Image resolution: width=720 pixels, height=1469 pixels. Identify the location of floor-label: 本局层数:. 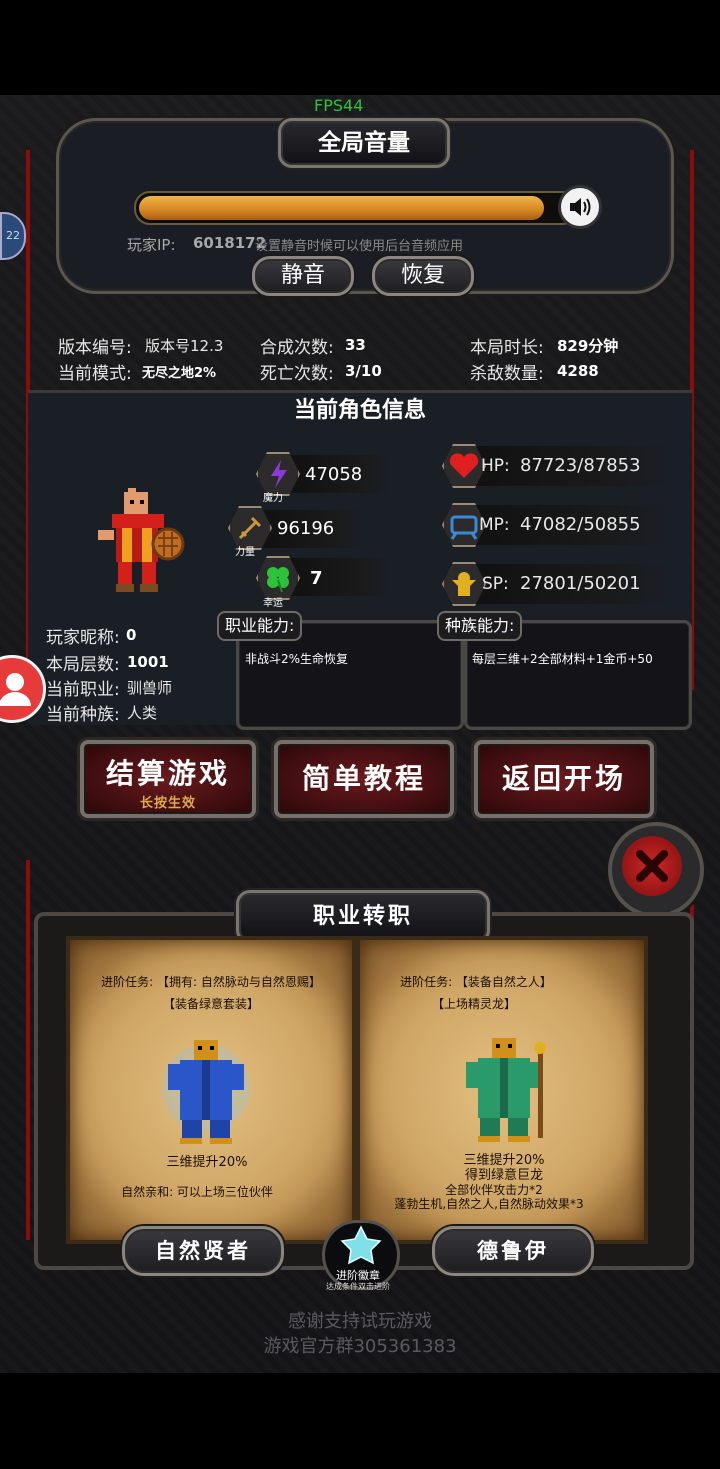
(83, 665).